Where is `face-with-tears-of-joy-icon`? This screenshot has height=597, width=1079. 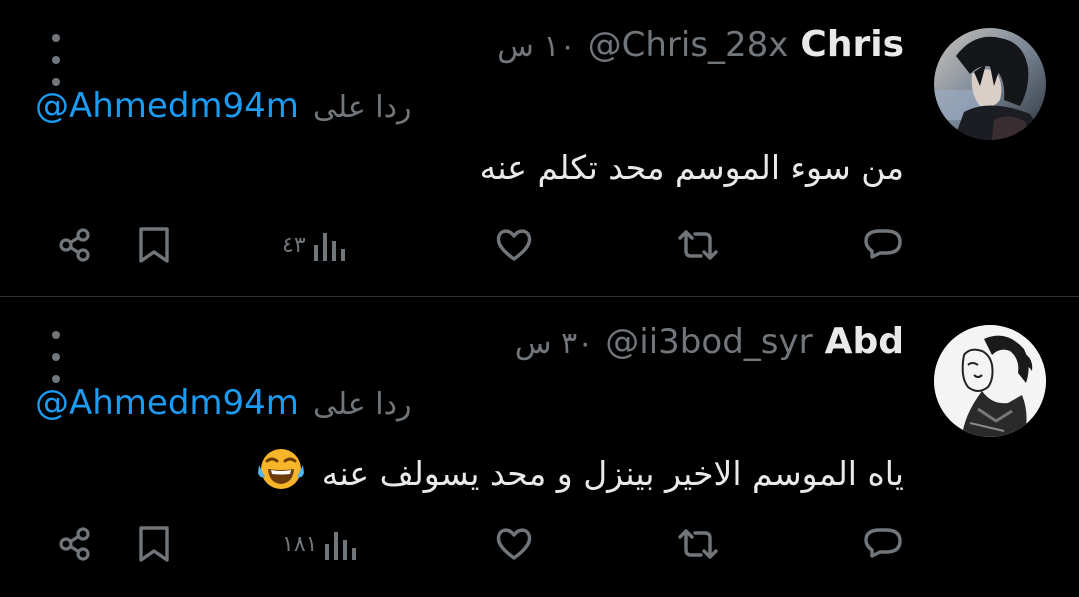
face-with-tears-of-joy-icon is located at coordinates (281, 473).